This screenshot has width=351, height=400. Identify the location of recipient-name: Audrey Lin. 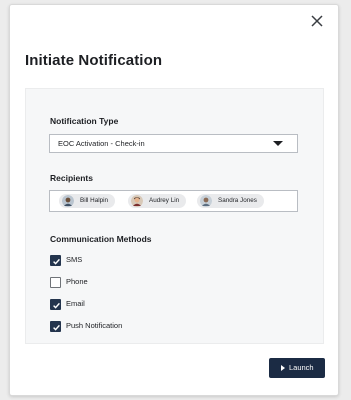
(164, 200).